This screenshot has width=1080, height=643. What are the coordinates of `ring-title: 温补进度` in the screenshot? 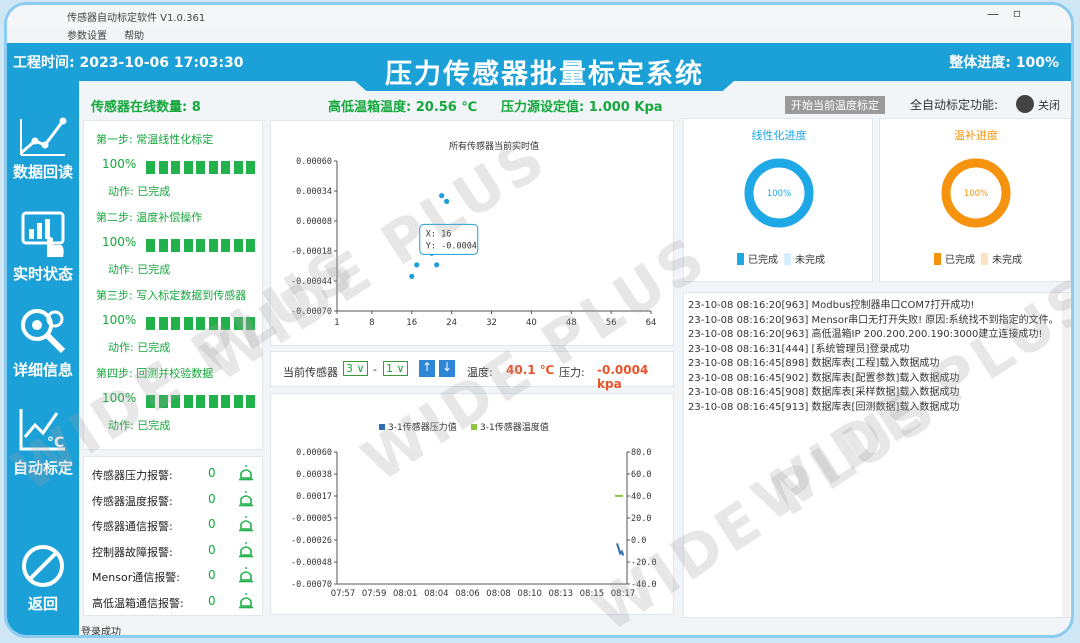 It's located at (976, 135).